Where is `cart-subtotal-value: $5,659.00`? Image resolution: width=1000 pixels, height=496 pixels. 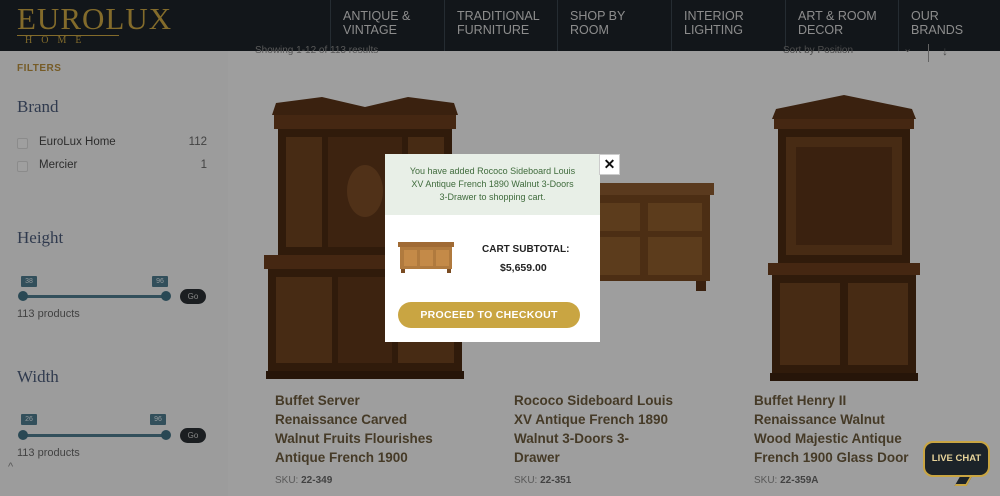
cart-subtotal-value: $5,659.00 is located at coordinates (523, 268).